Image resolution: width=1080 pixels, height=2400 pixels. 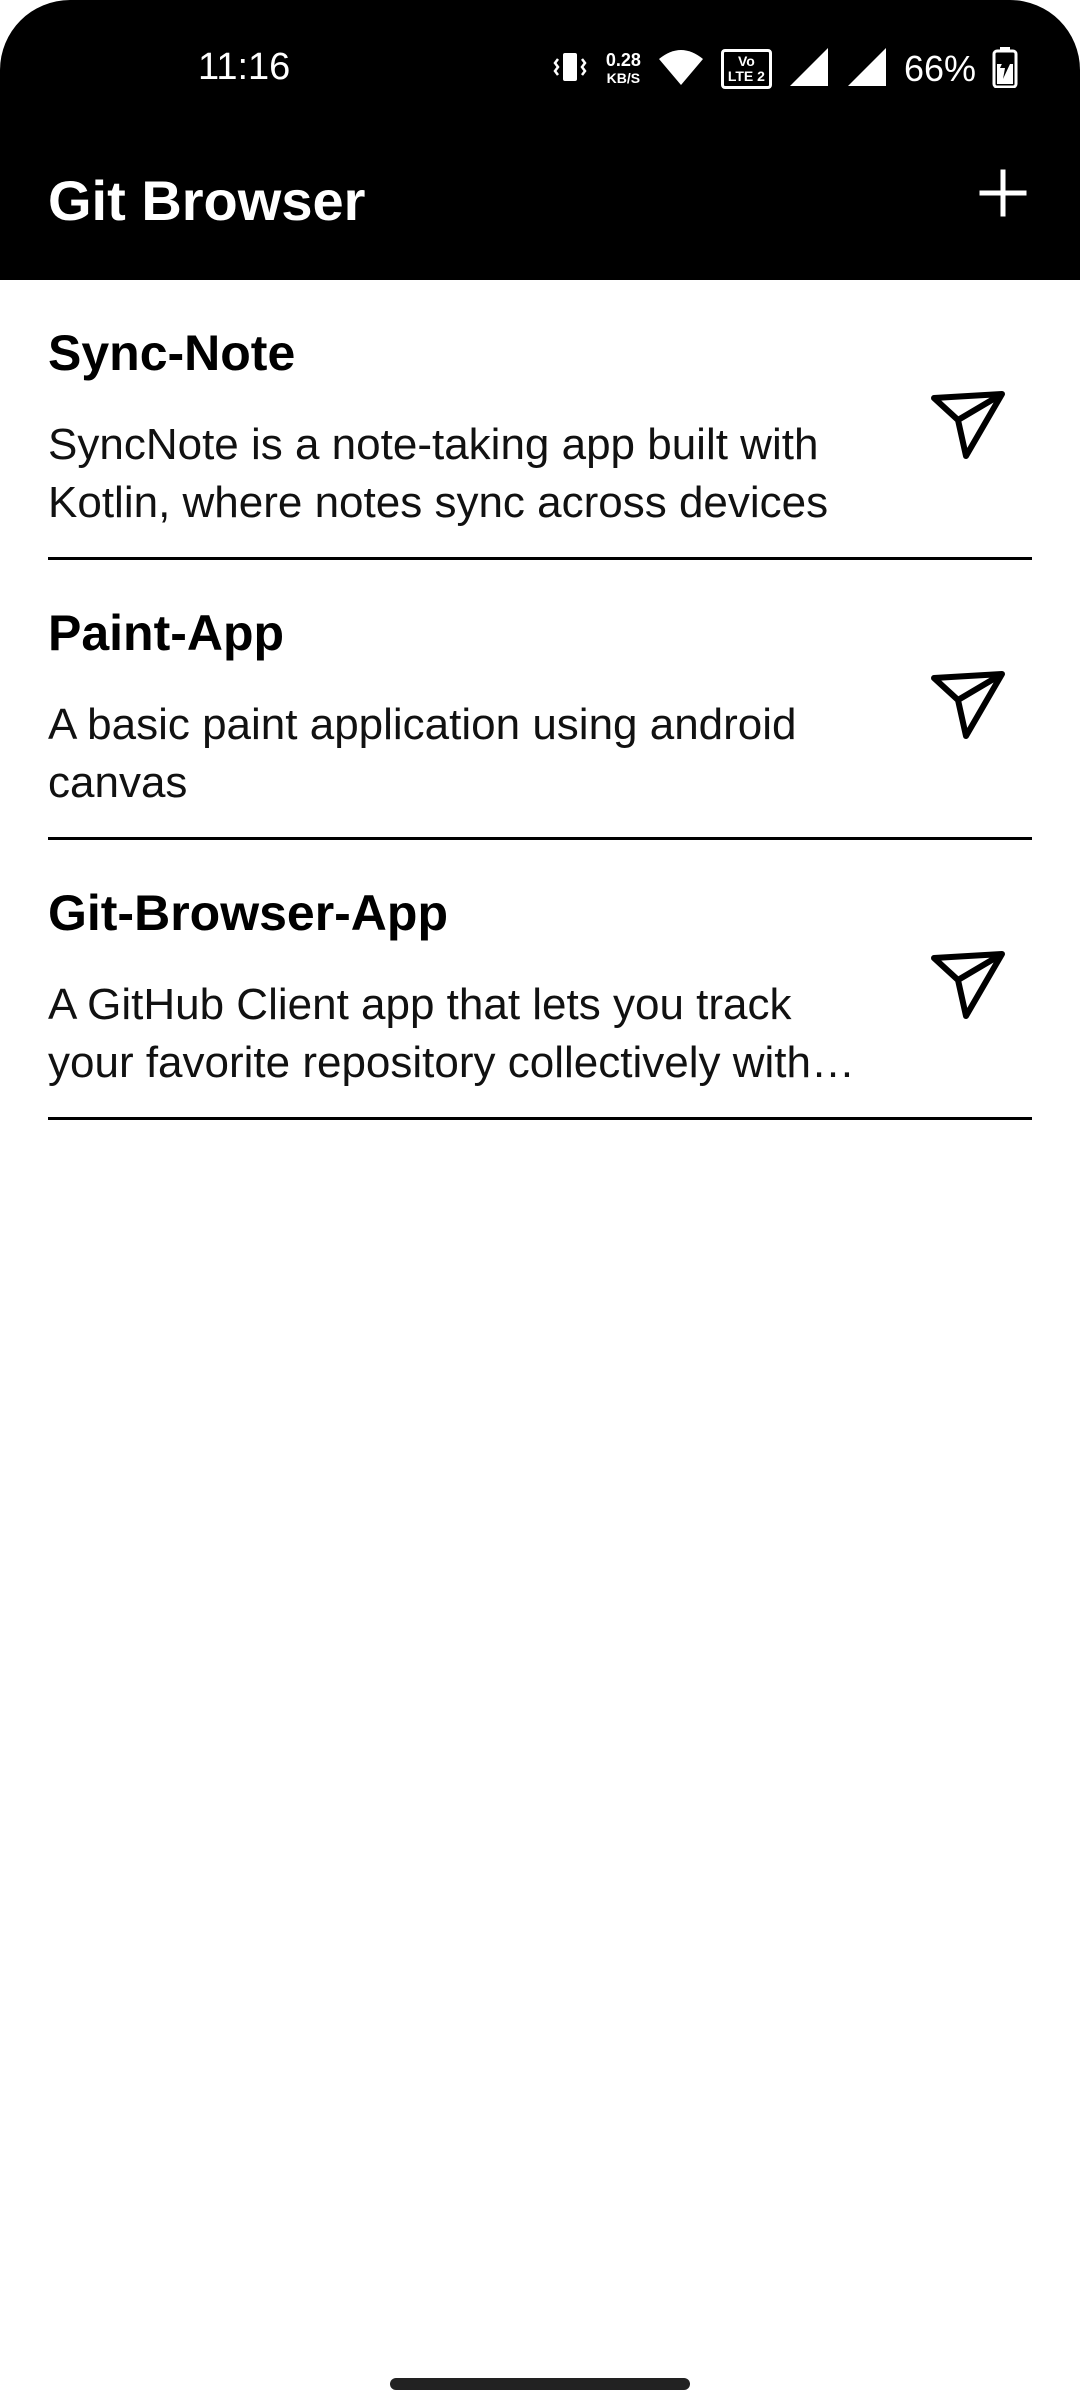 I want to click on volte-icon: Vo LTE 2, so click(x=746, y=69).